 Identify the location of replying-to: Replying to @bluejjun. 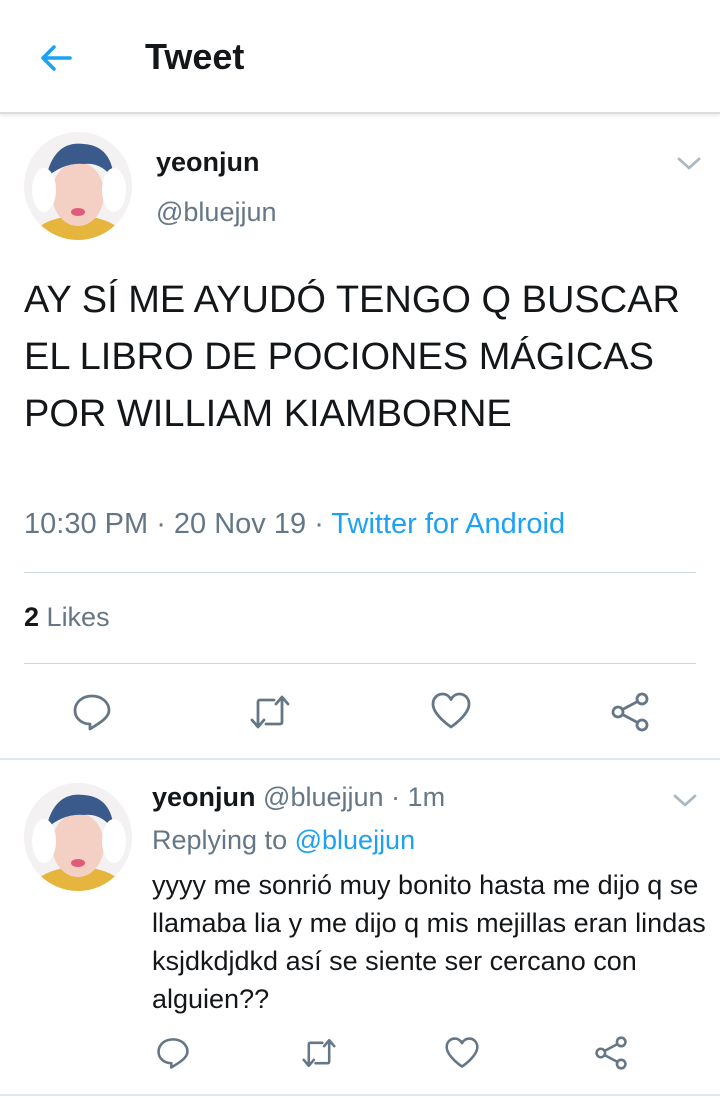
(283, 840).